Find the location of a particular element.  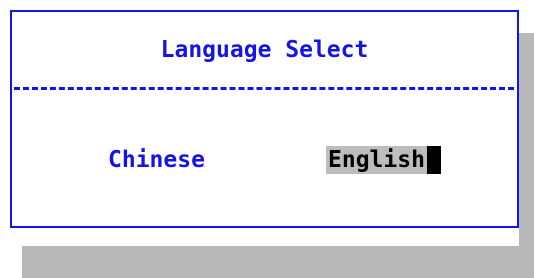

text-cursor is located at coordinates (433, 160).